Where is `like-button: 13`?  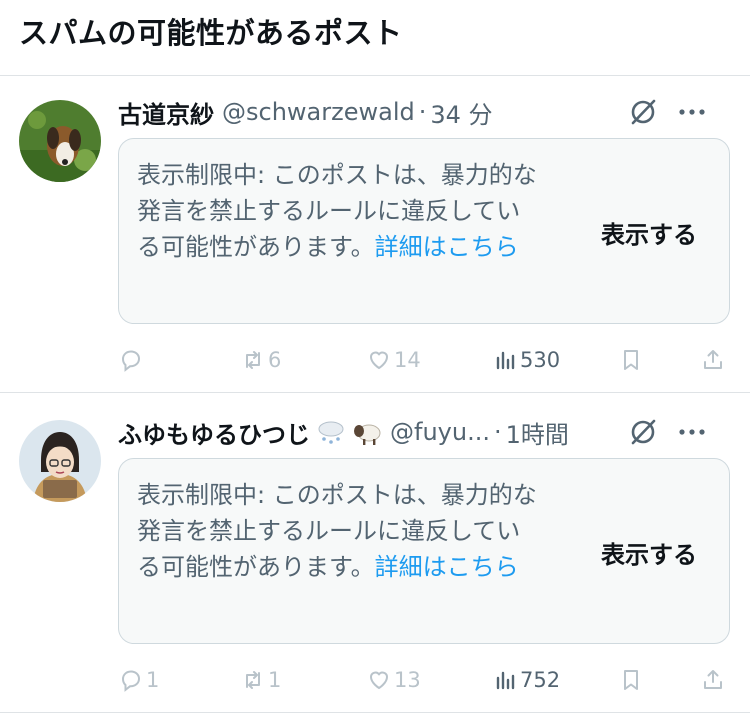 like-button: 13 is located at coordinates (393, 680).